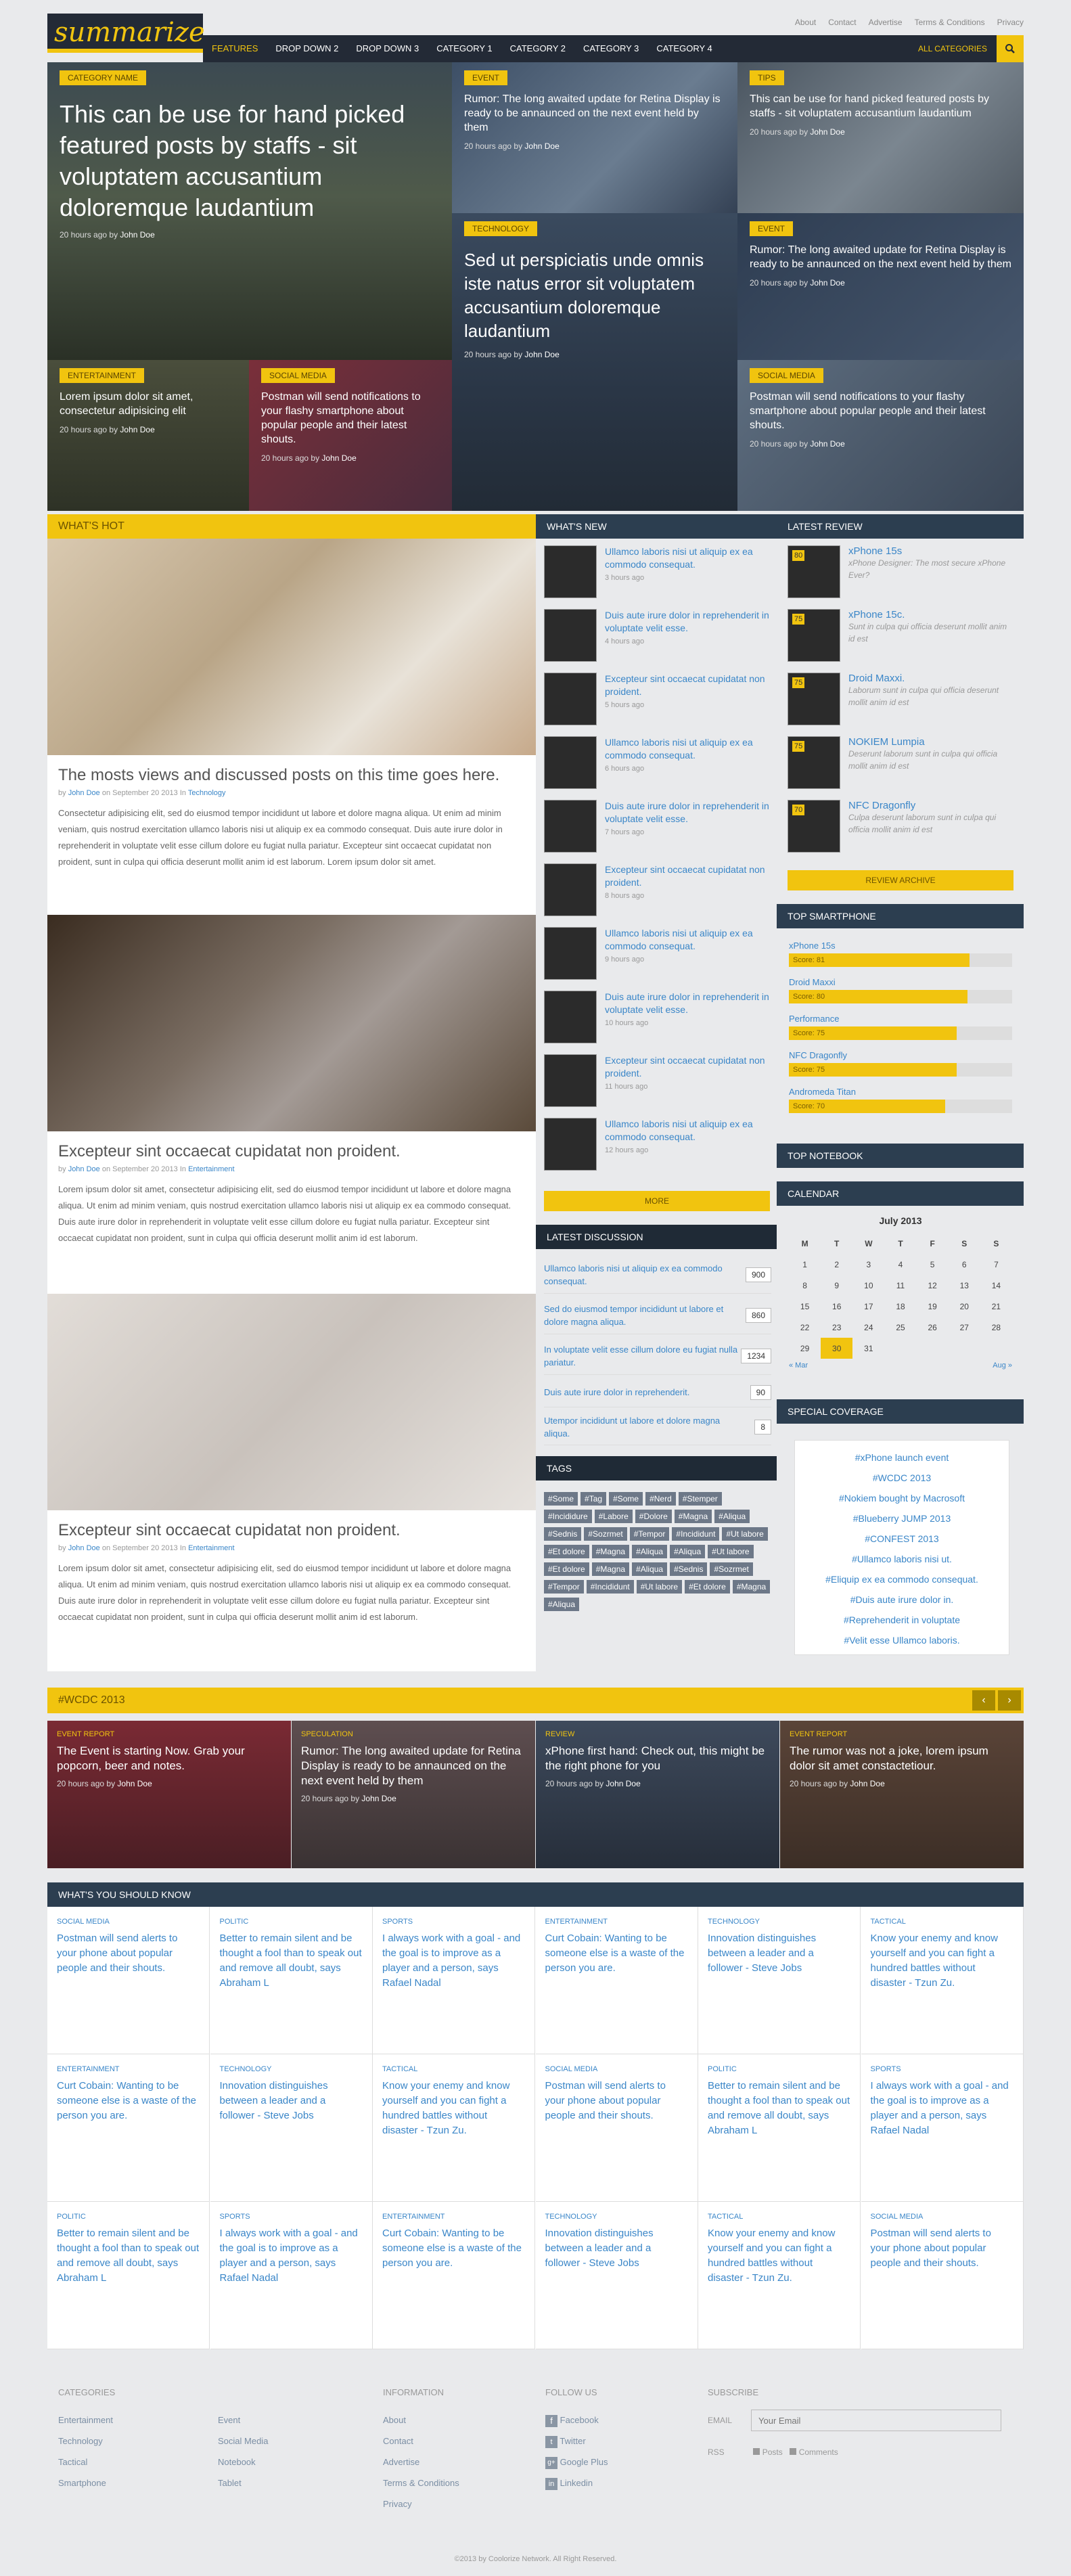 The image size is (1071, 2576). I want to click on coverage-link: #Blueberry JUMP 2013, so click(902, 1518).